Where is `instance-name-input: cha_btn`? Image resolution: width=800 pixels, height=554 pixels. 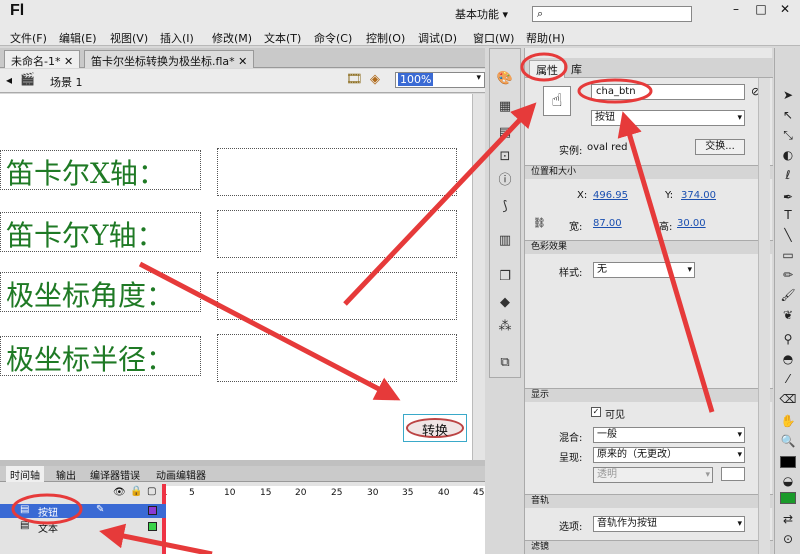
instance-name-input: cha_btn is located at coordinates (668, 92).